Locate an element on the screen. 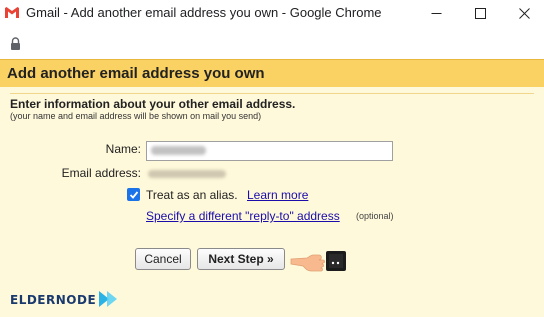  play-arrow-icon is located at coordinates (108, 299).